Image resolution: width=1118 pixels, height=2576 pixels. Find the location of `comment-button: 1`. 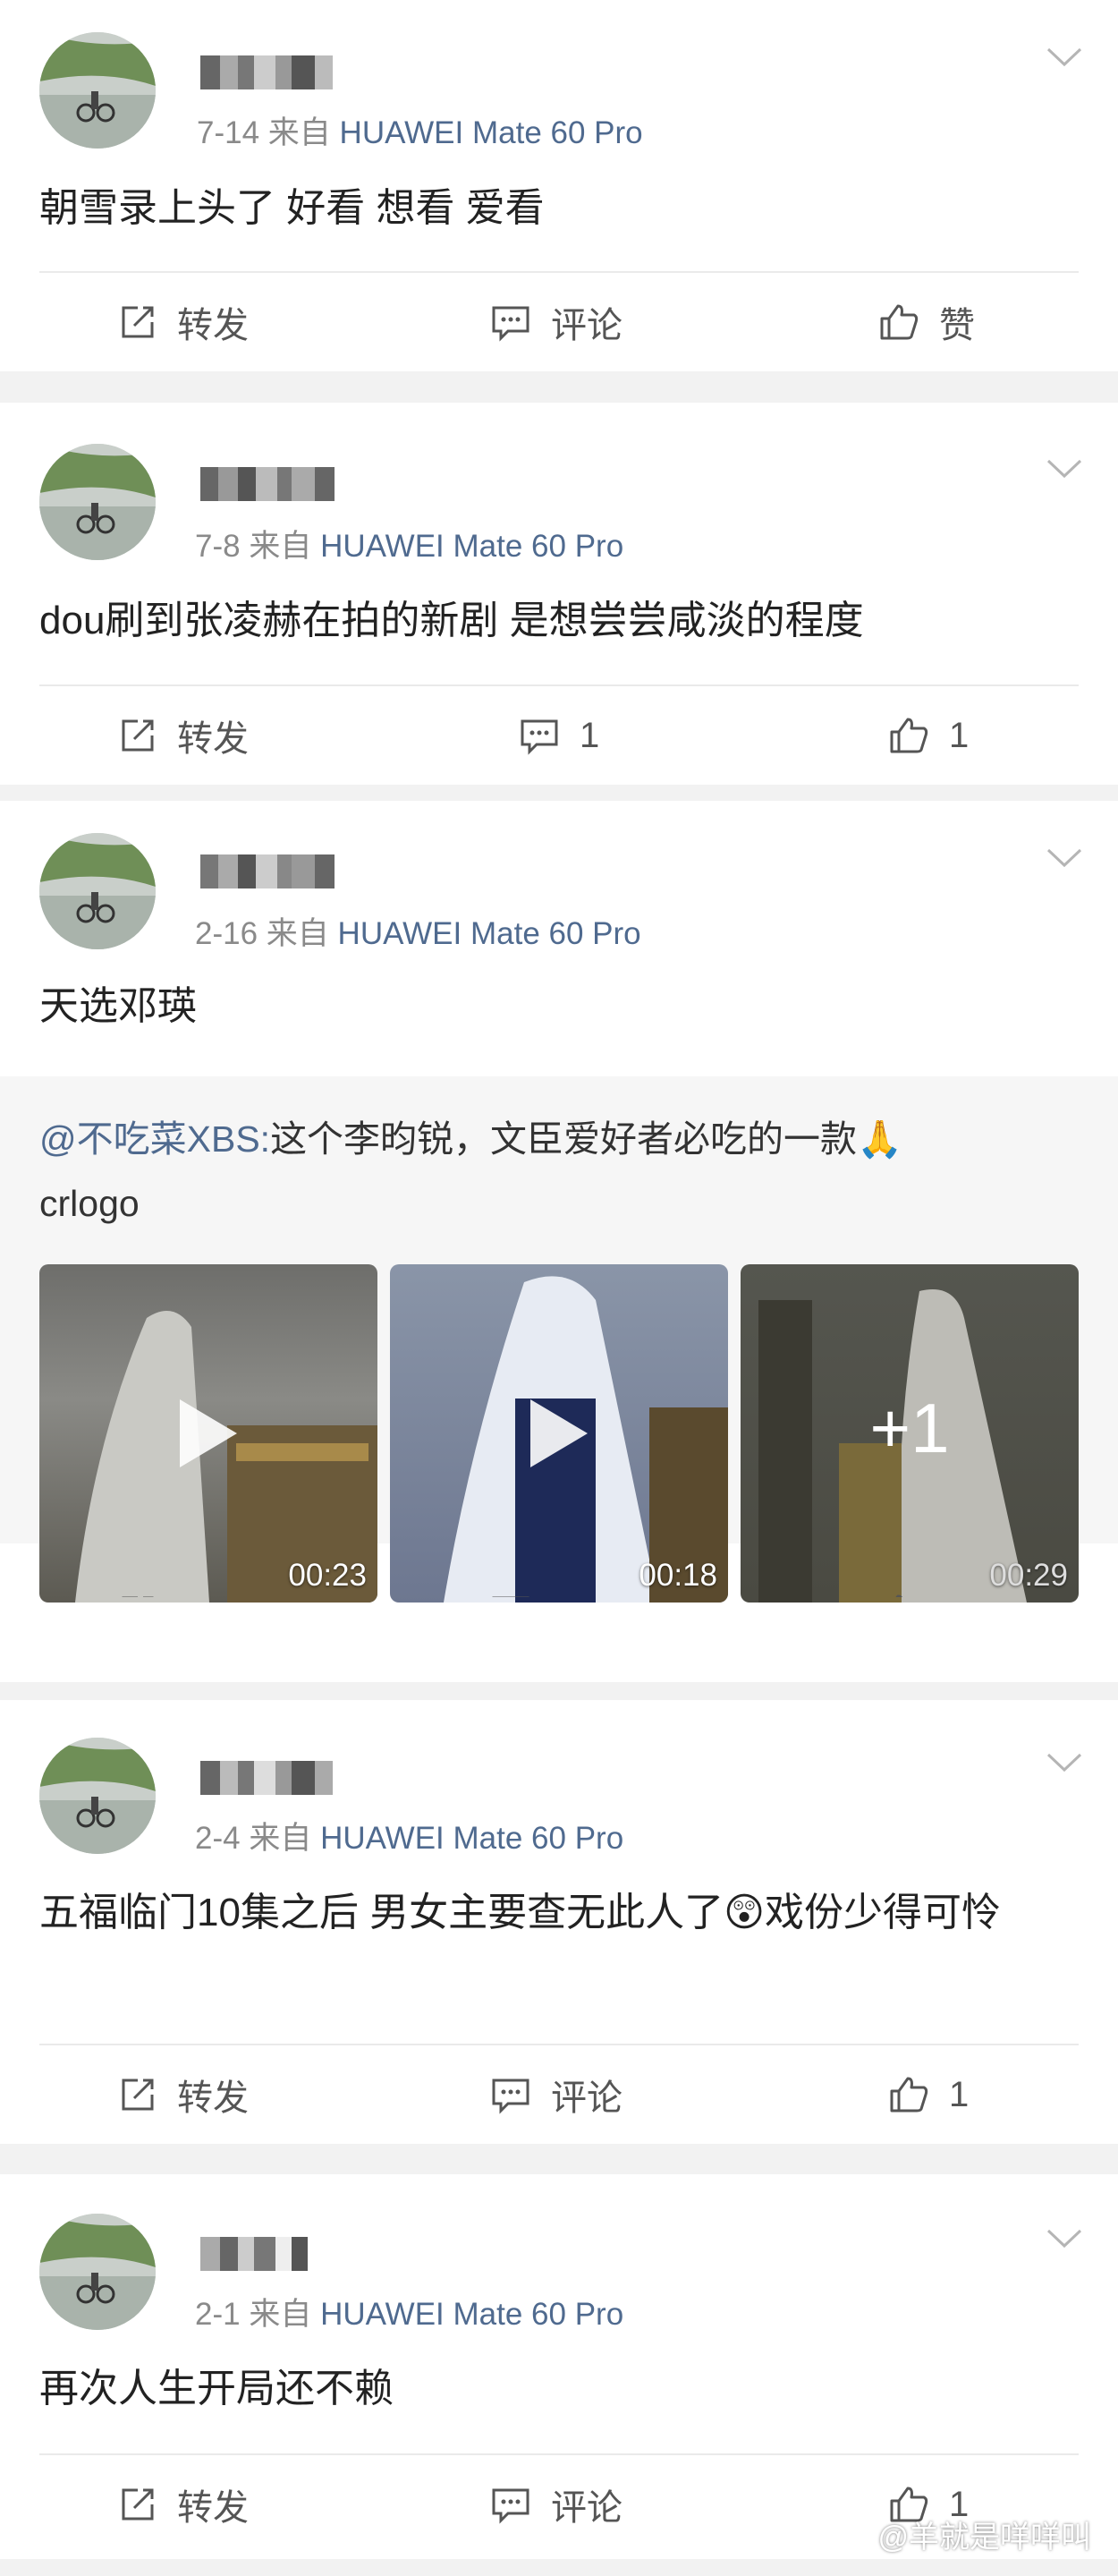

comment-button: 1 is located at coordinates (559, 735).